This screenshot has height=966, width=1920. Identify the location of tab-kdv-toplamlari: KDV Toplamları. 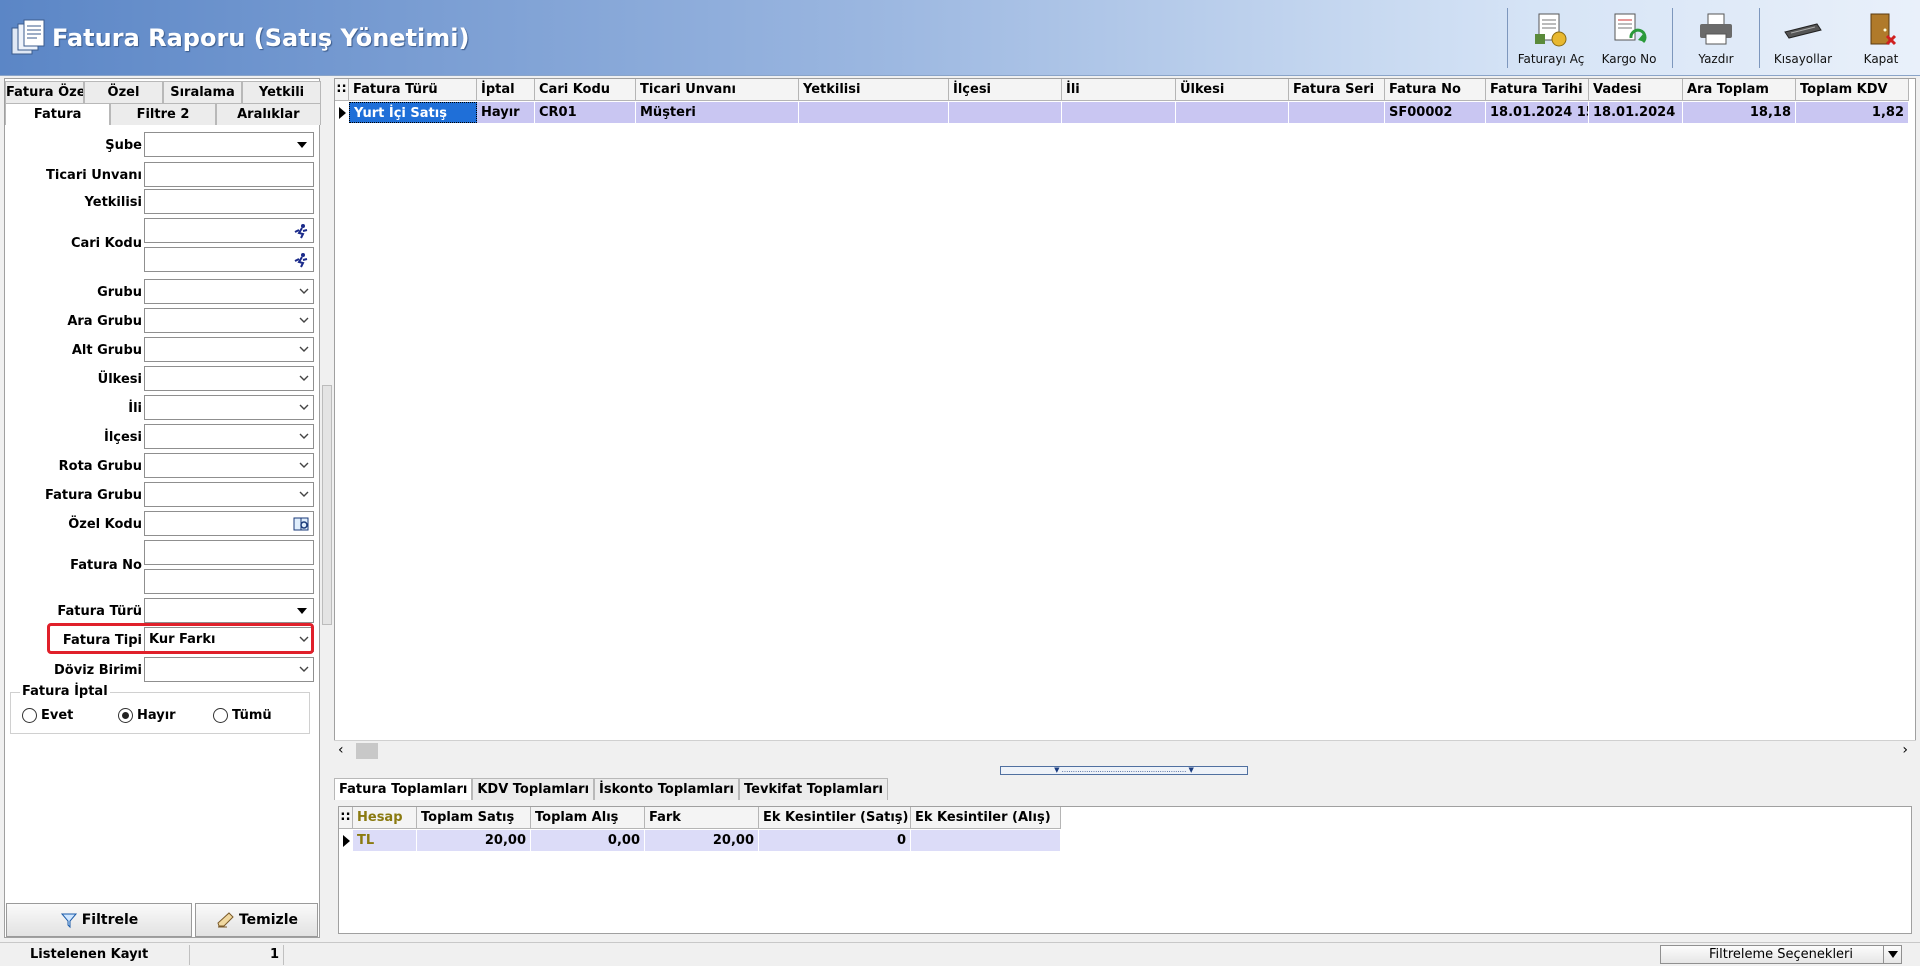
(533, 789).